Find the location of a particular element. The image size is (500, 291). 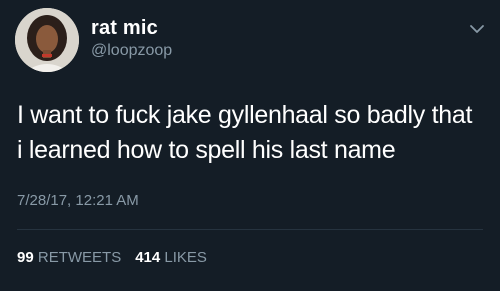

divider is located at coordinates (250, 229).